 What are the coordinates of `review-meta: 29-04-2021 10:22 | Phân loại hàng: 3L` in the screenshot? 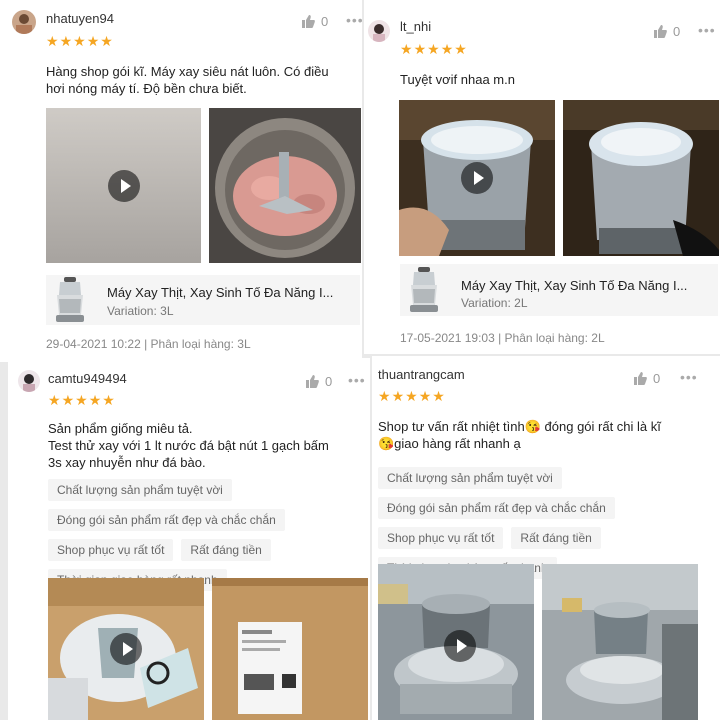 It's located at (148, 344).